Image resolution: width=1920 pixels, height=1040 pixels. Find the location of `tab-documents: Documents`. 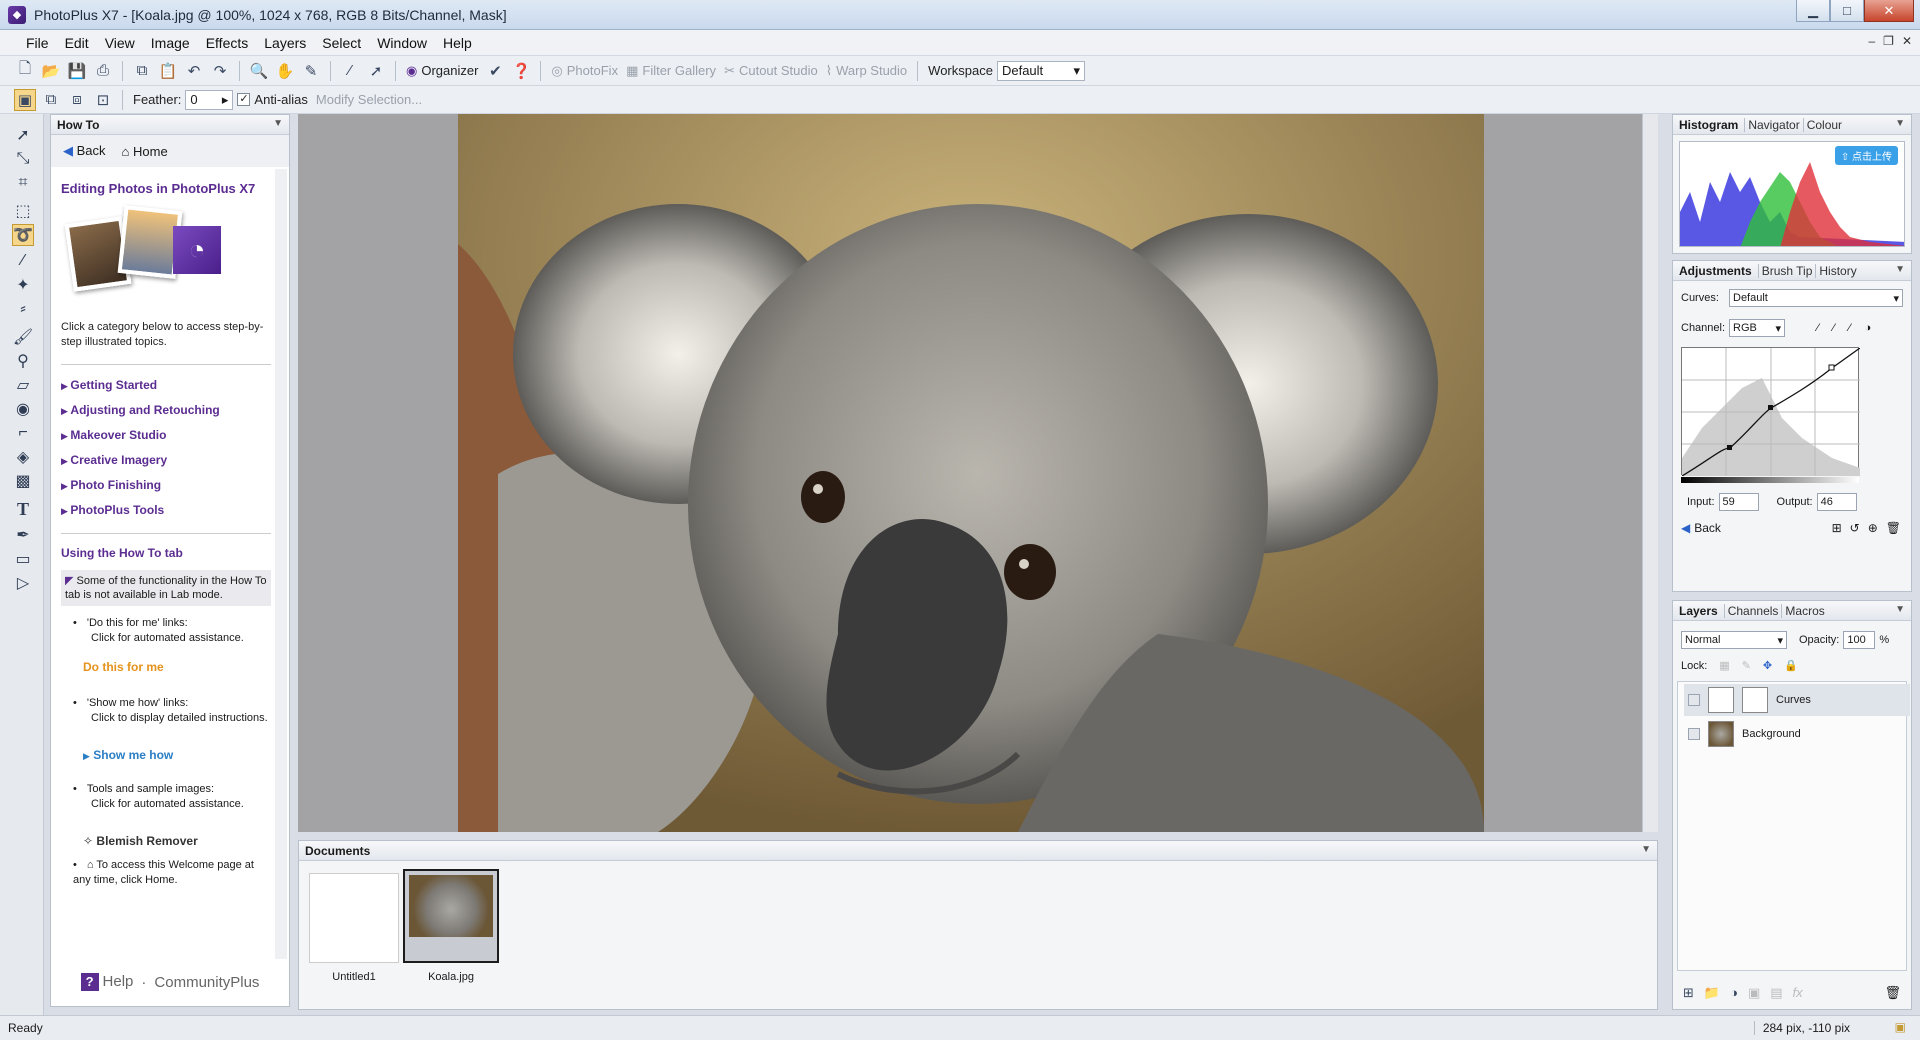

tab-documents: Documents is located at coordinates (337, 851).